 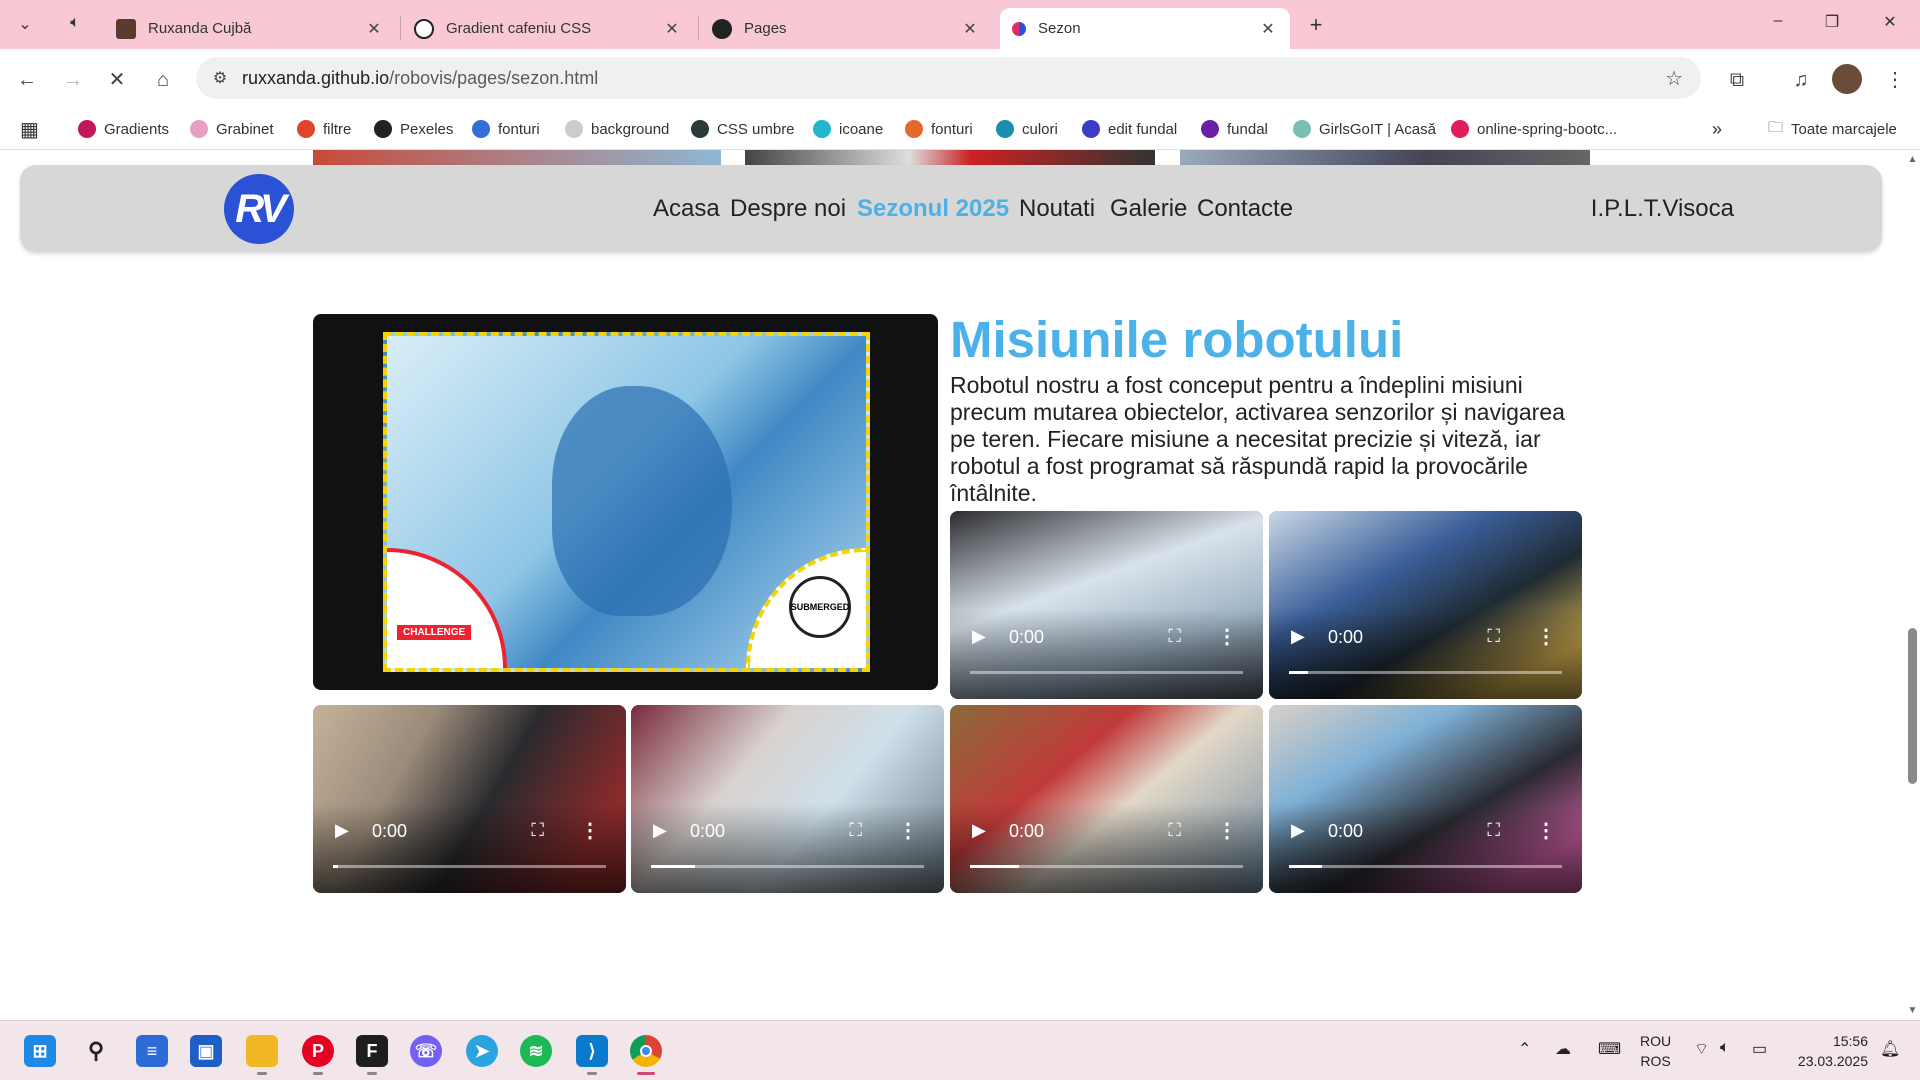 I want to click on pinterest-icon: P, so click(x=318, y=1055).